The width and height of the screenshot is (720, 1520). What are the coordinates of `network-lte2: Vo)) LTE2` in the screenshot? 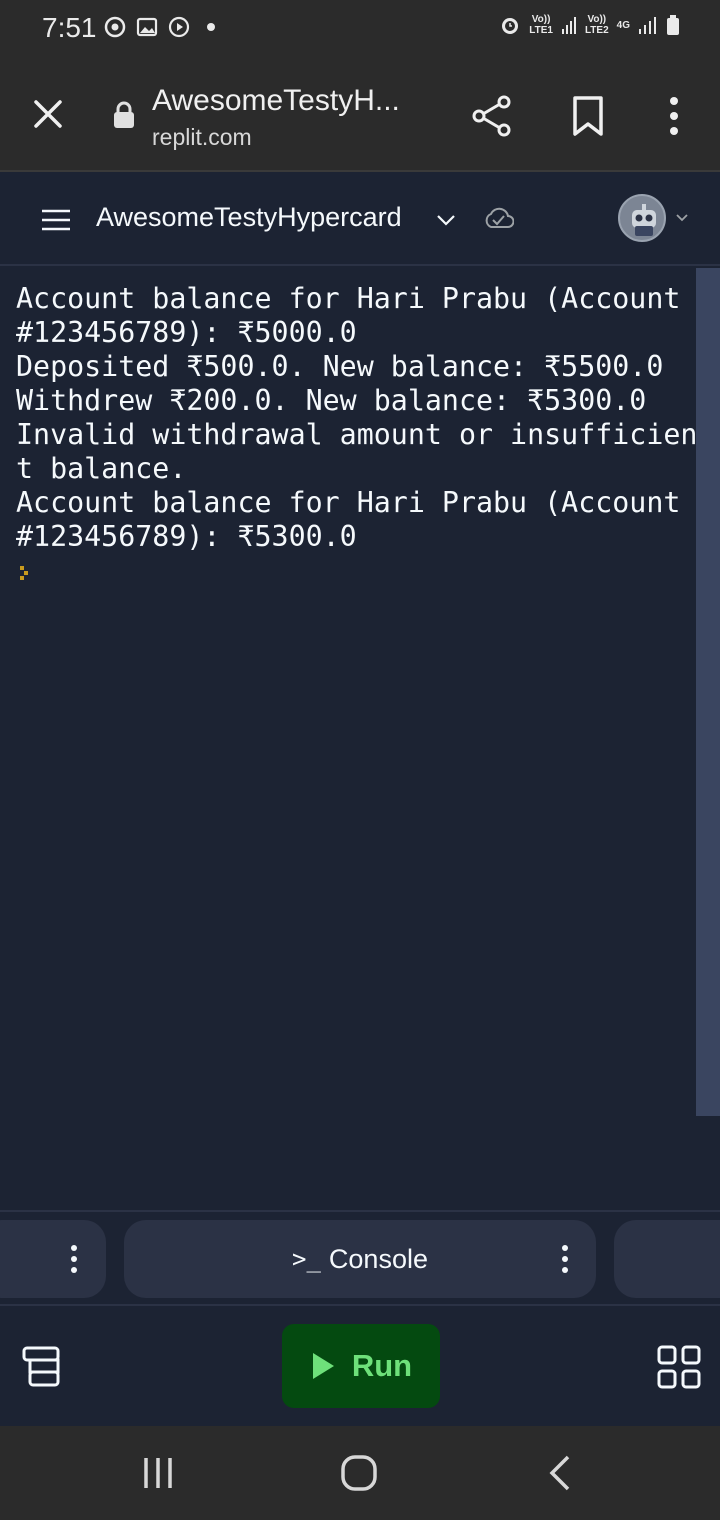 It's located at (596, 25).